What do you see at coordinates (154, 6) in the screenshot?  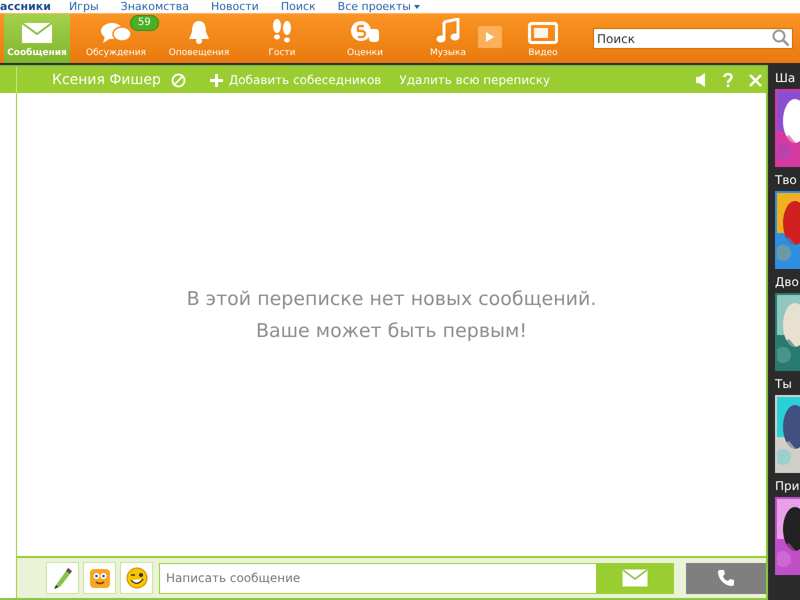 I see `top-link: Знакомства` at bounding box center [154, 6].